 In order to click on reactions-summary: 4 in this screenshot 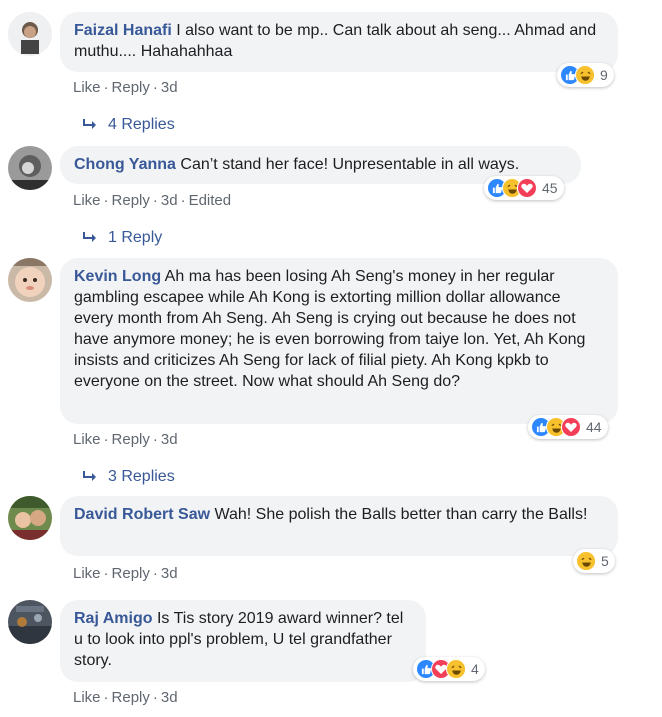, I will do `click(449, 669)`.